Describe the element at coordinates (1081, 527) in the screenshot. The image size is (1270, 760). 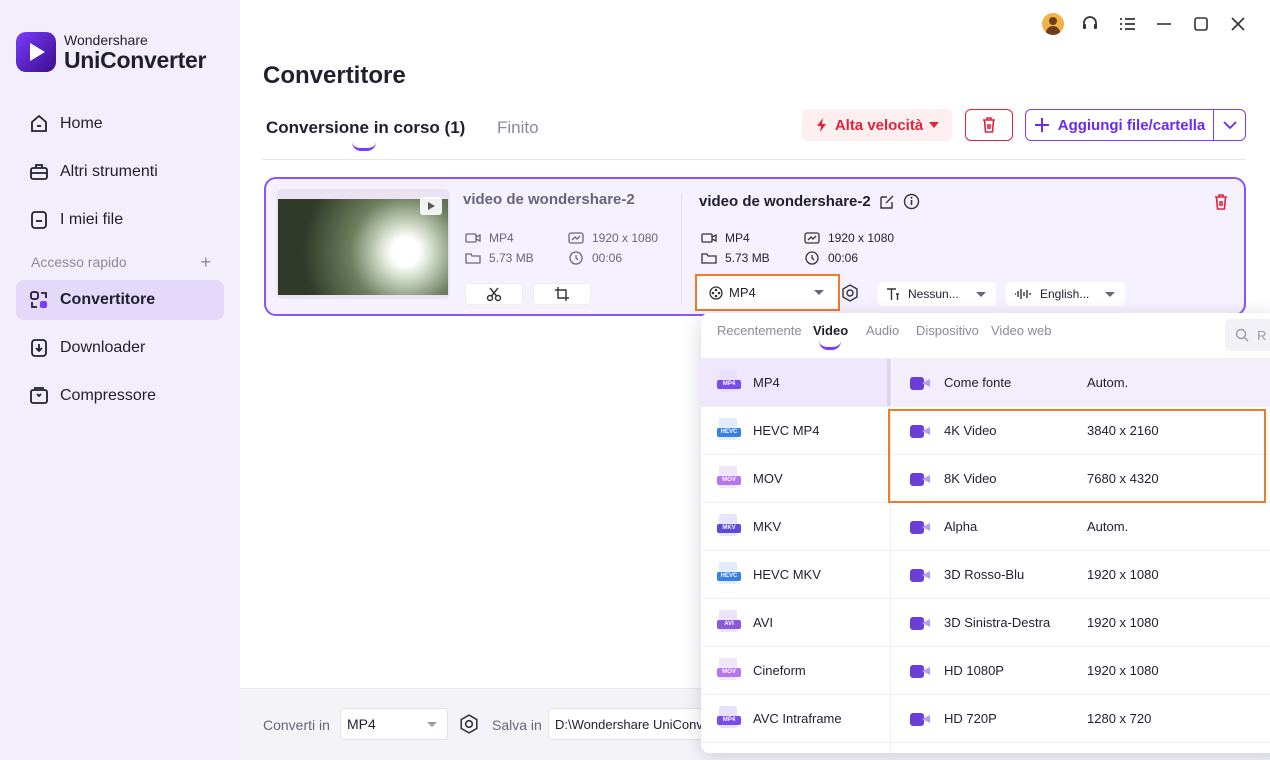
I see `preset-item: Alpha Autom.` at that location.